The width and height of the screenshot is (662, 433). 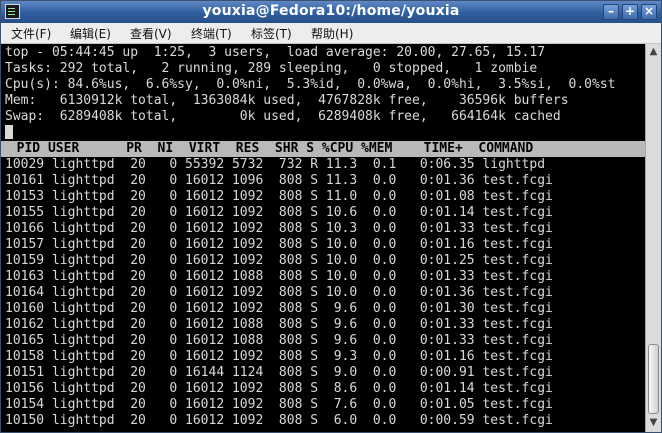 What do you see at coordinates (611, 12) in the screenshot?
I see `minimize-icon: –` at bounding box center [611, 12].